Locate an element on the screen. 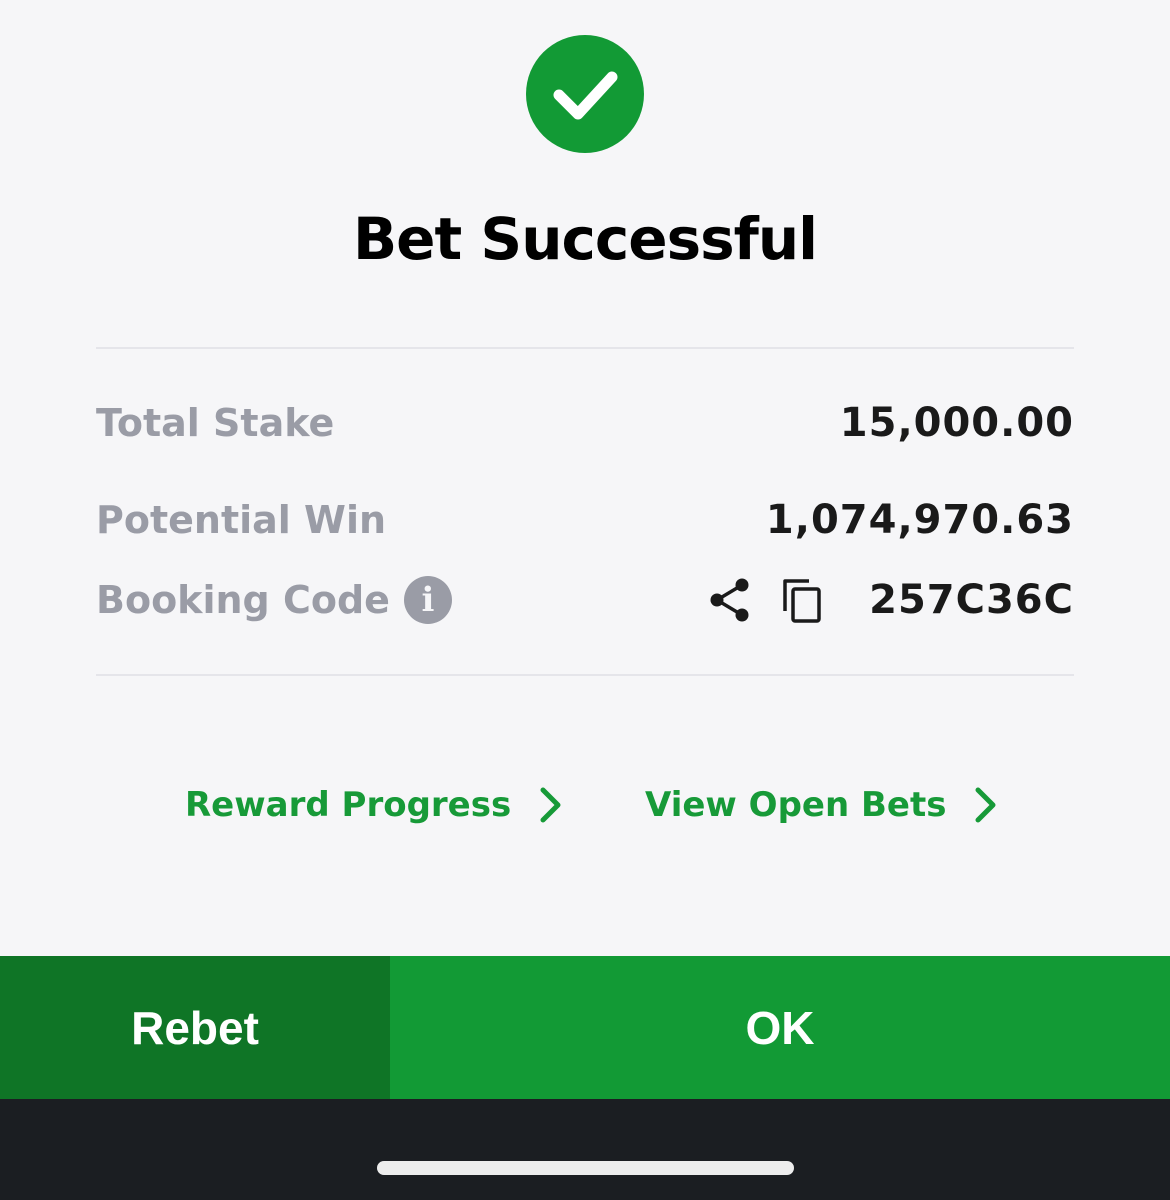 Image resolution: width=1170 pixels, height=1200 pixels. total-stake-label: Total Stake is located at coordinates (215, 423).